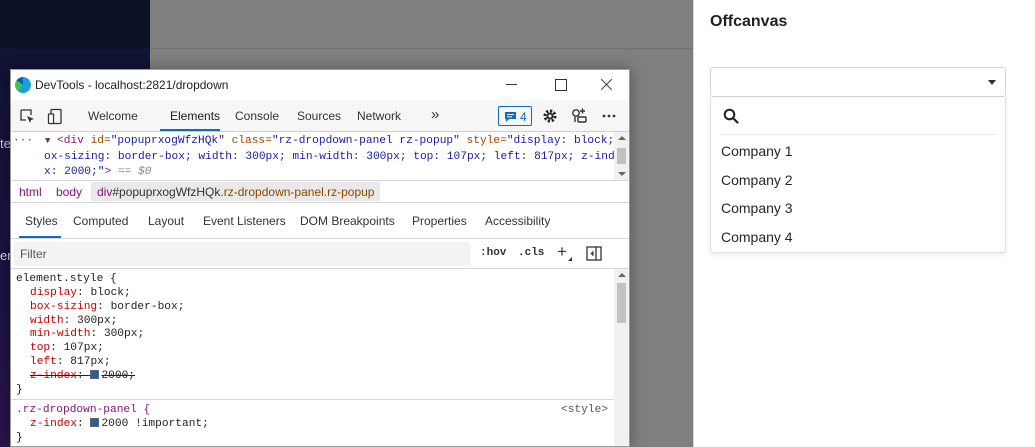 The width and height of the screenshot is (1035, 447). Describe the element at coordinates (512, 85) in the screenshot. I see `minimize-button` at that location.